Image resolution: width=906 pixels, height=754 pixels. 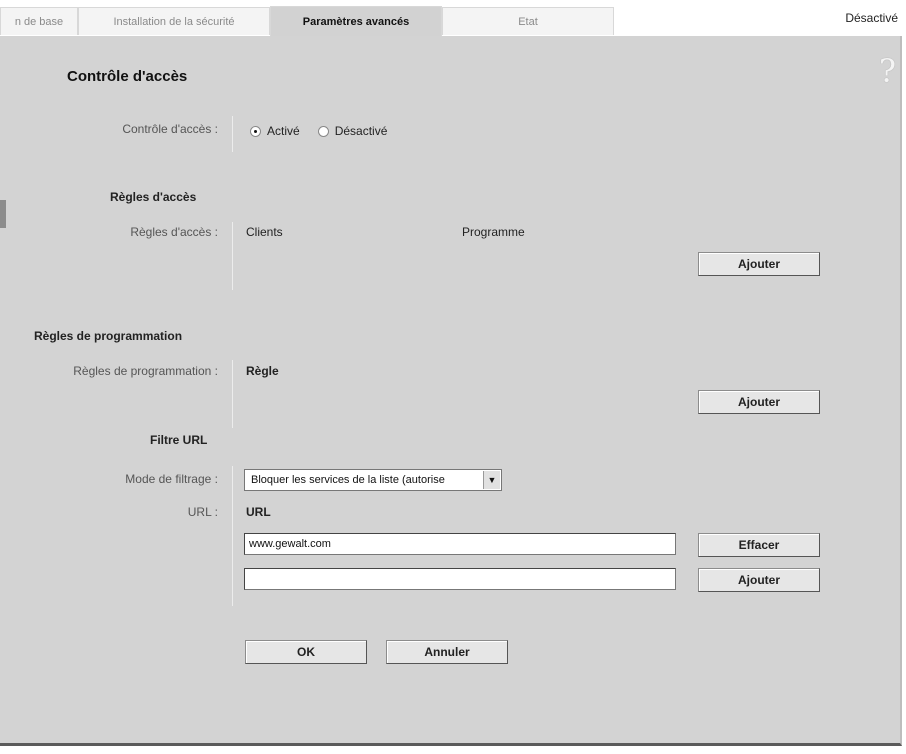 I want to click on tab-advanced-settings: Paramètres avancés, so click(x=356, y=21).